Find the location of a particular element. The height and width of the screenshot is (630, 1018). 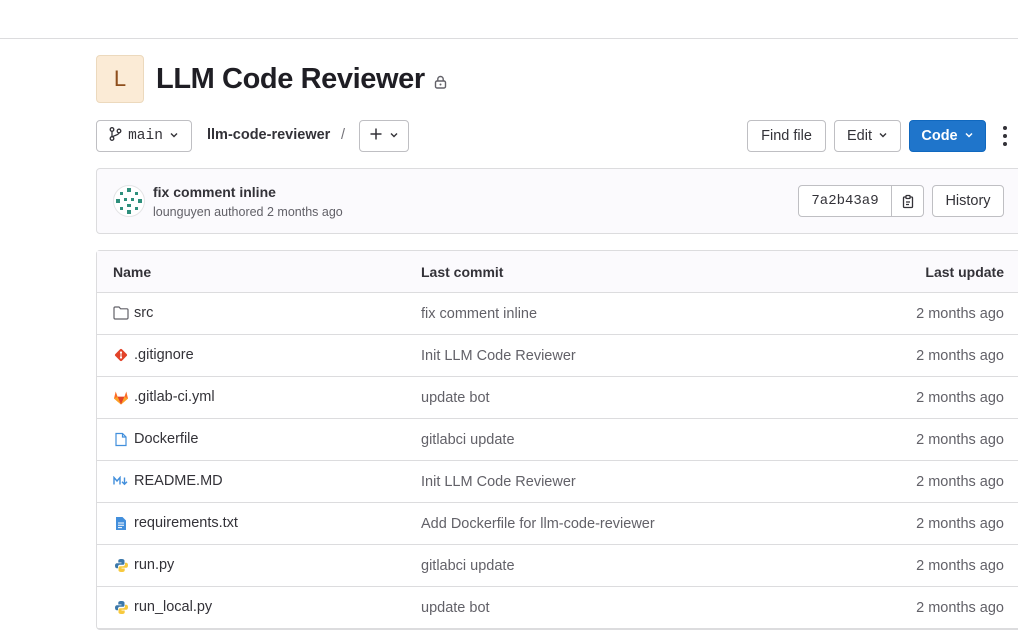

file-name: run.py is located at coordinates (154, 565).